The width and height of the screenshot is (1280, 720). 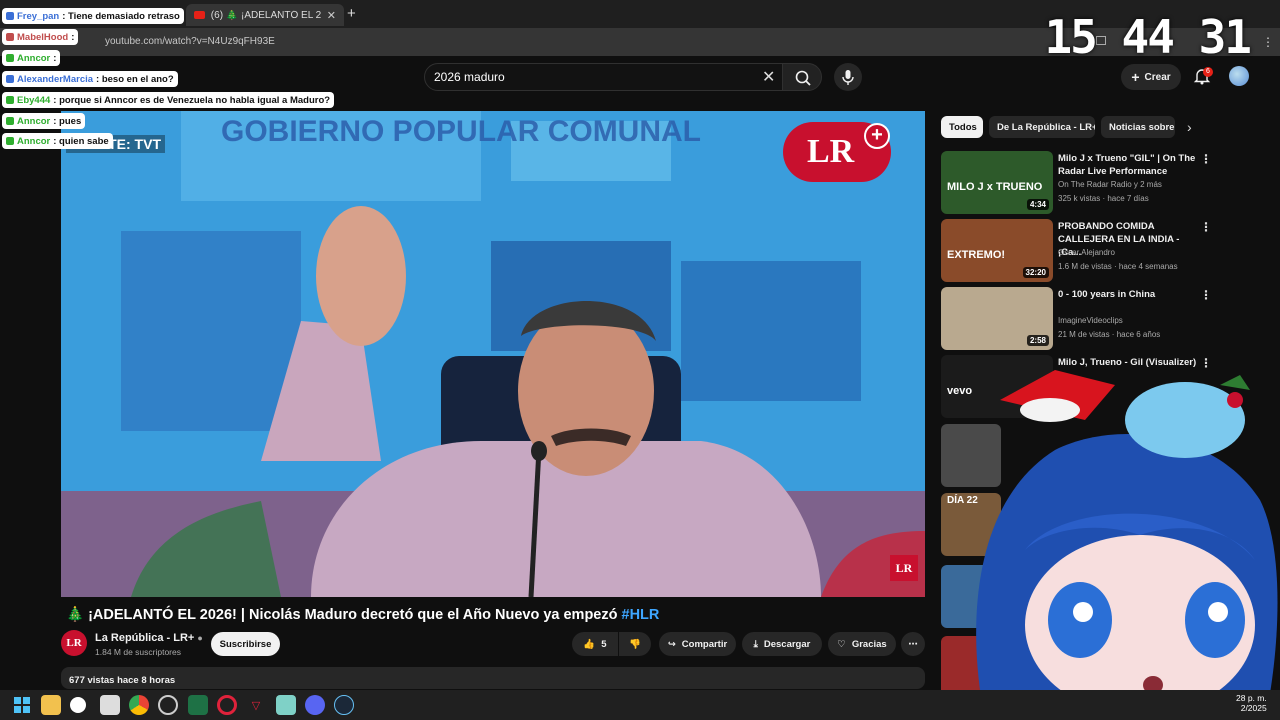 I want to click on chip-news: Noticias sobre, so click(x=1138, y=127).